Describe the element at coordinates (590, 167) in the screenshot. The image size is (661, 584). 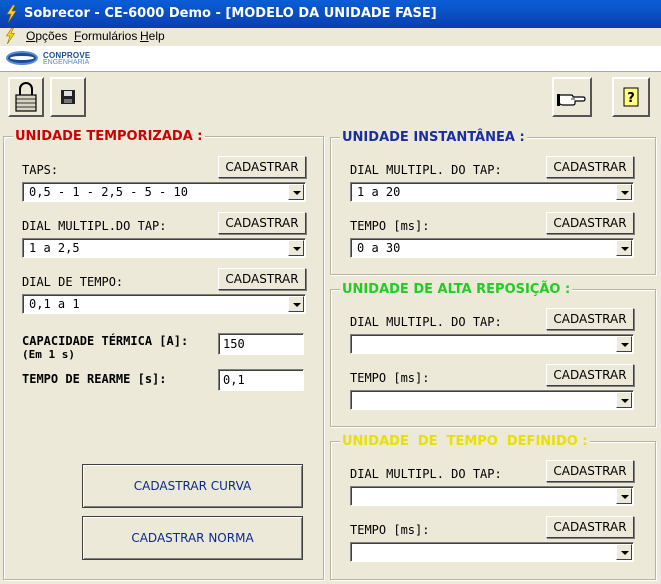
I see `inst-dial-cadastrar-button: CADASTRAR` at that location.